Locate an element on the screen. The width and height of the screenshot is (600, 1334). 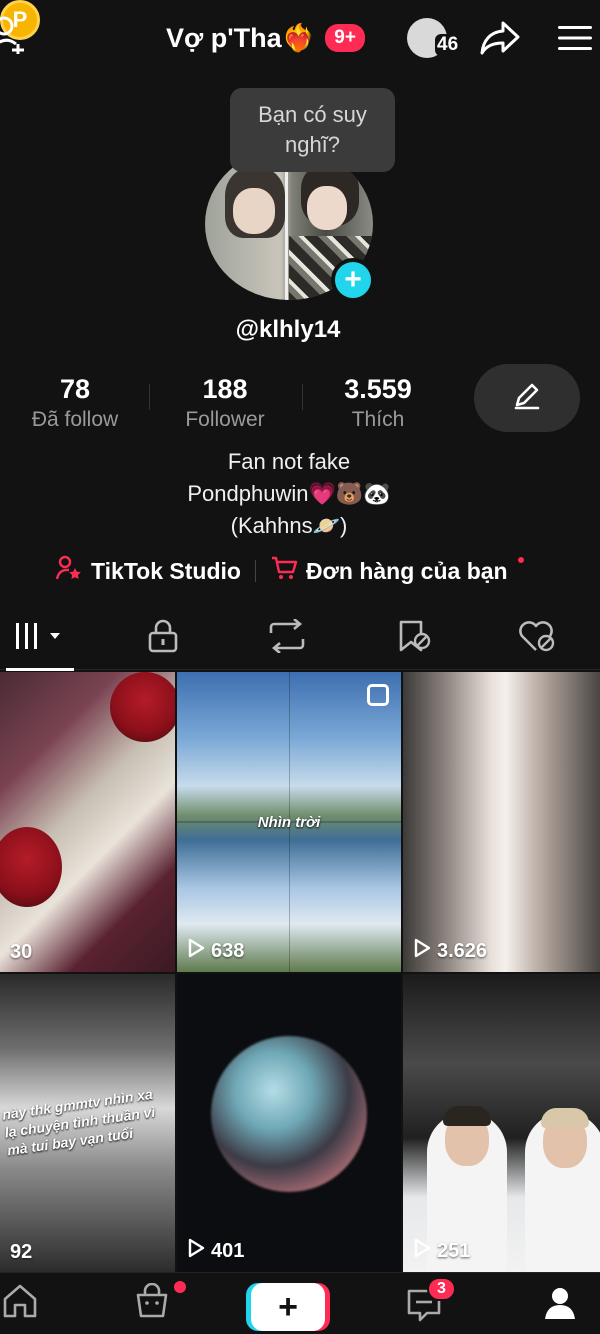
stat-followers: 188 Follower is located at coordinates (225, 403).